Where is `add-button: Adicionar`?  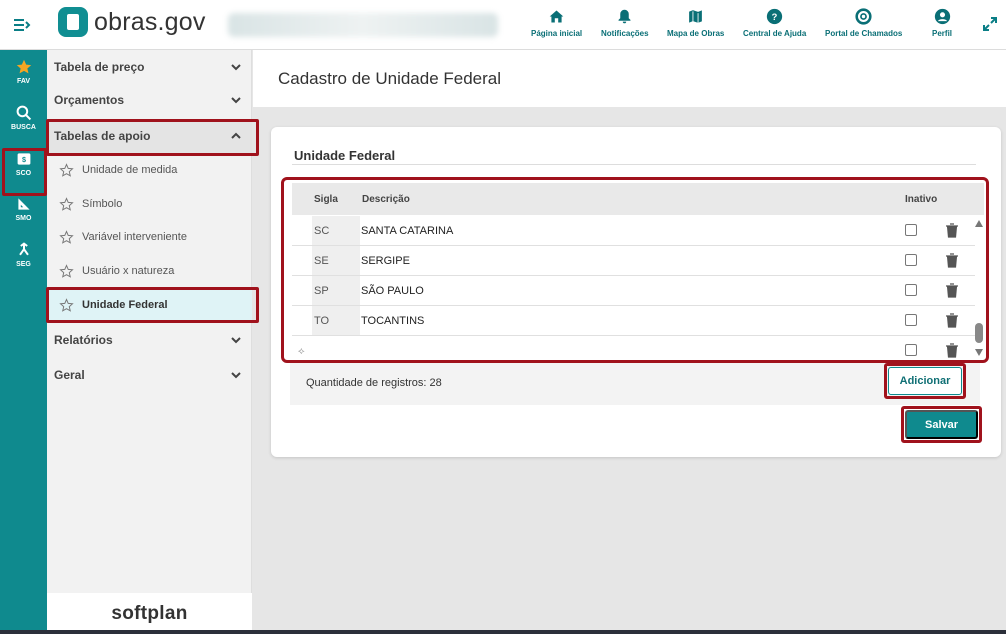
add-button: Adicionar is located at coordinates (925, 381).